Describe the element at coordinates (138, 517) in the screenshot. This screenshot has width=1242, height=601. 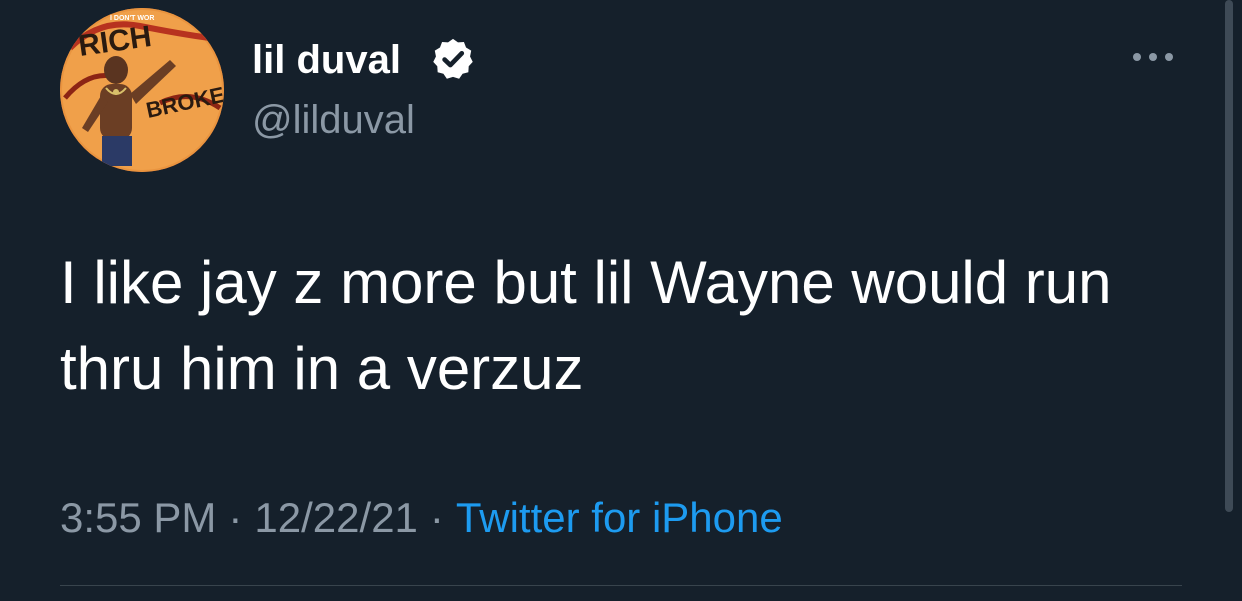
I see `tweet-time: 3:55 PM` at that location.